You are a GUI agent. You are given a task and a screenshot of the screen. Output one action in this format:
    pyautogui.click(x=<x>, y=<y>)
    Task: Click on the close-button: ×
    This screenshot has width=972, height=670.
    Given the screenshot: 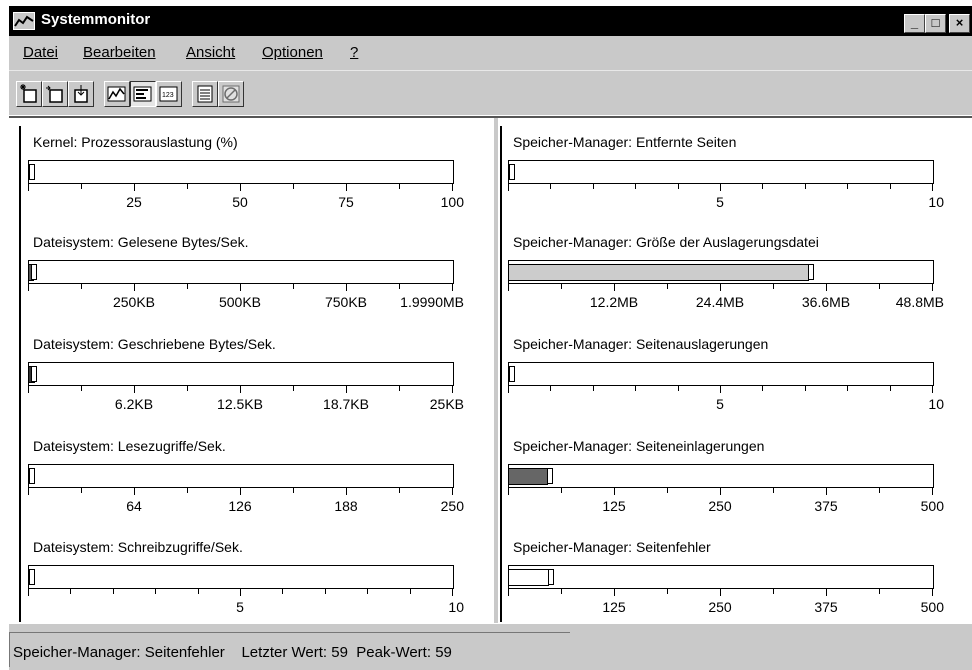 What is the action you would take?
    pyautogui.click(x=959, y=23)
    